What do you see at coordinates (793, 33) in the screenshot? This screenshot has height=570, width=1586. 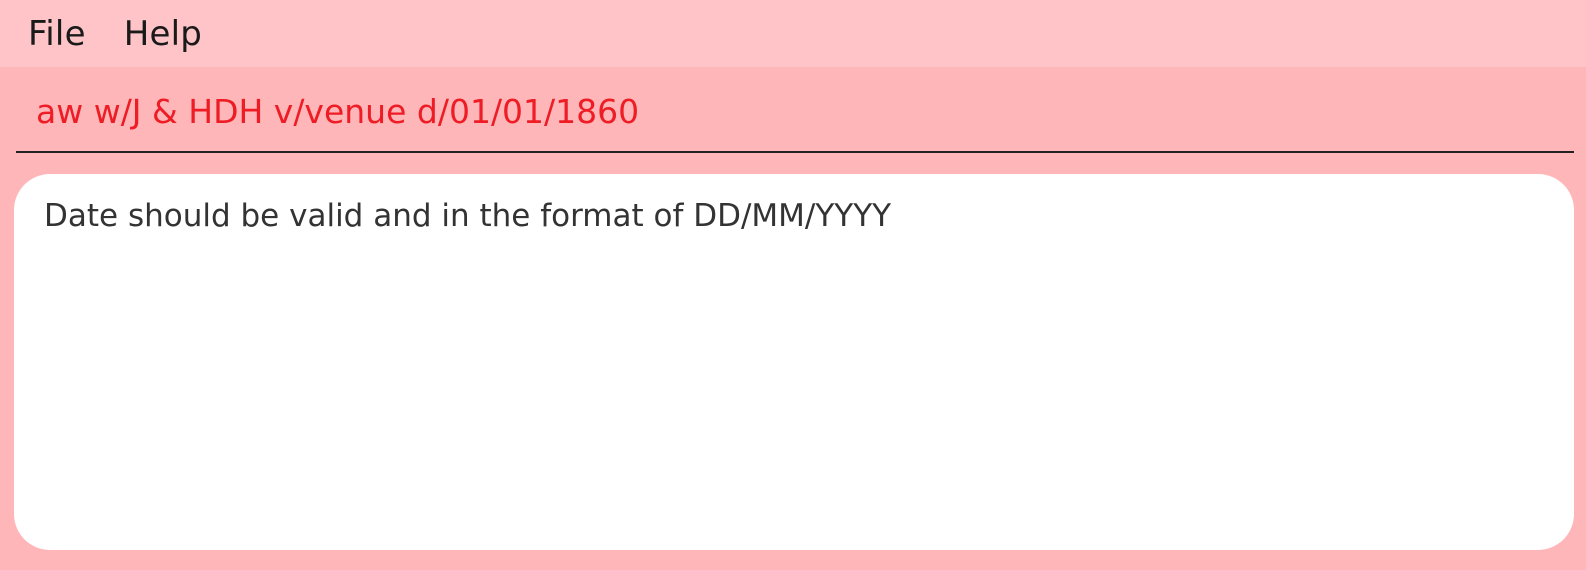 I see `menu-bar: File Help` at bounding box center [793, 33].